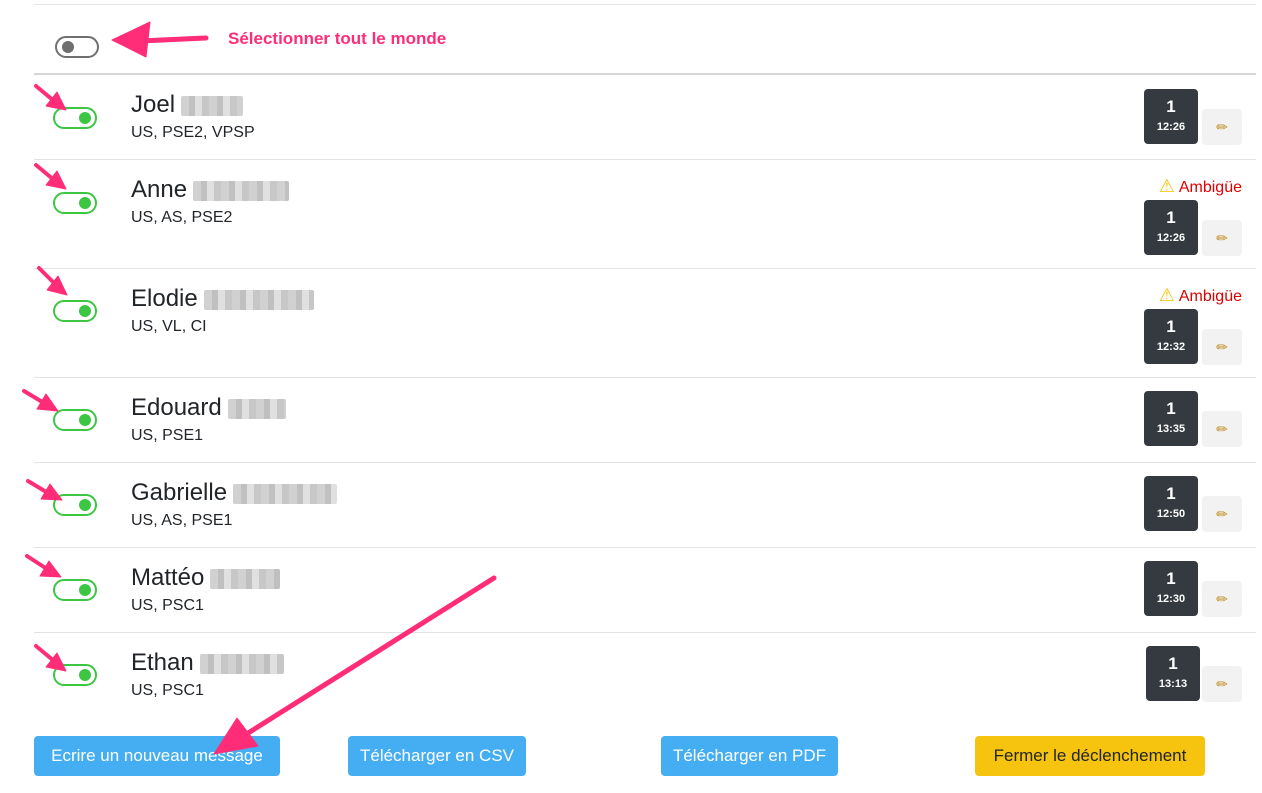  Describe the element at coordinates (176, 407) in the screenshot. I see `first-name: Edouard` at that location.